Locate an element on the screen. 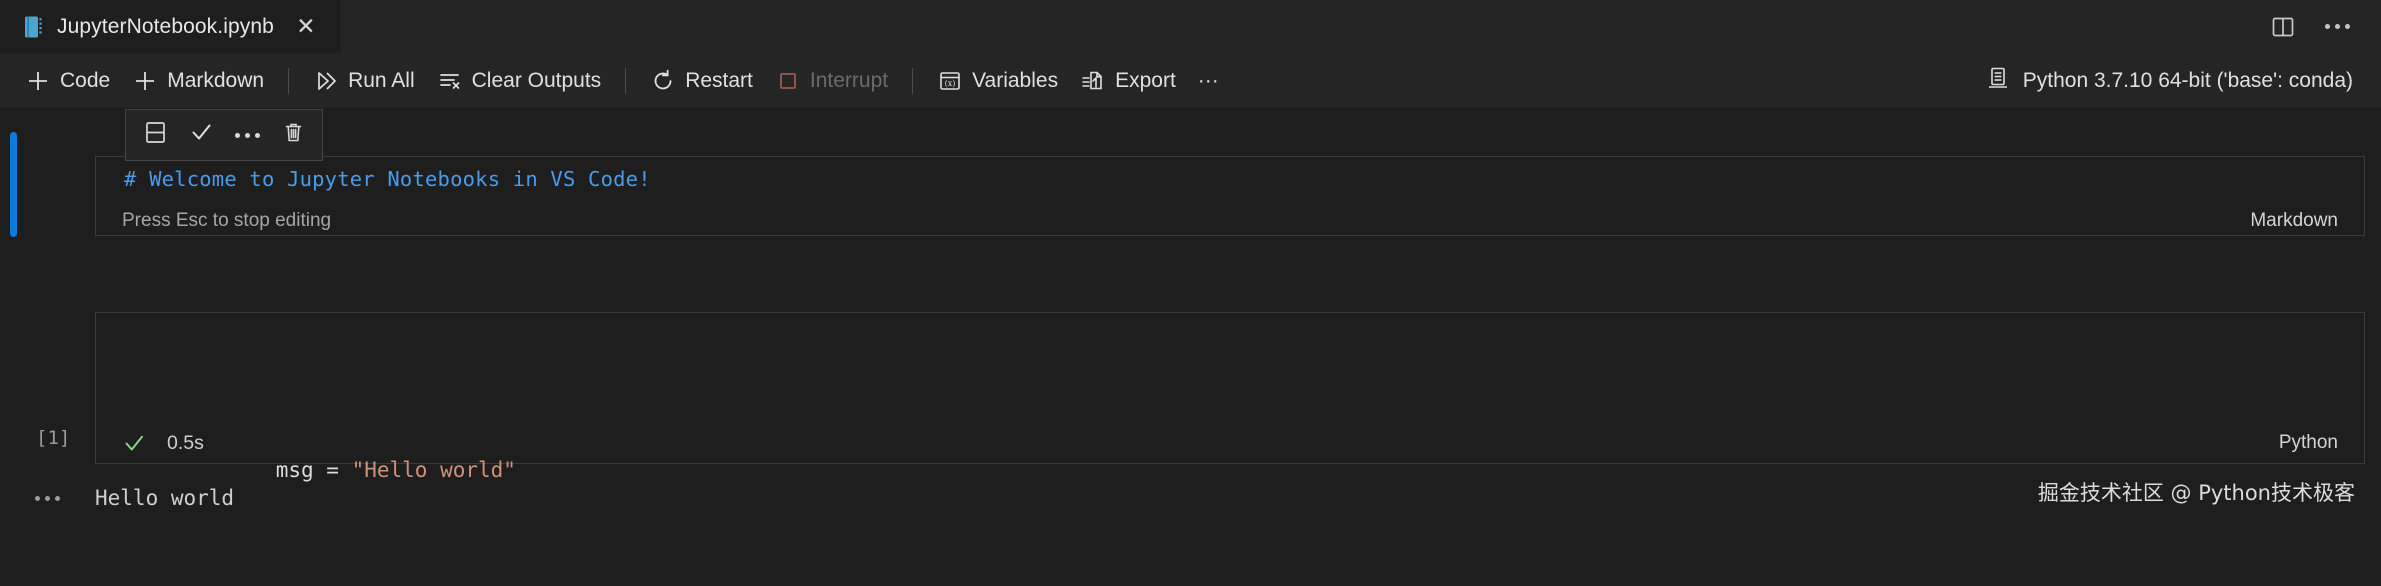 This screenshot has height=586, width=2381. kernel-icon is located at coordinates (1998, 81).